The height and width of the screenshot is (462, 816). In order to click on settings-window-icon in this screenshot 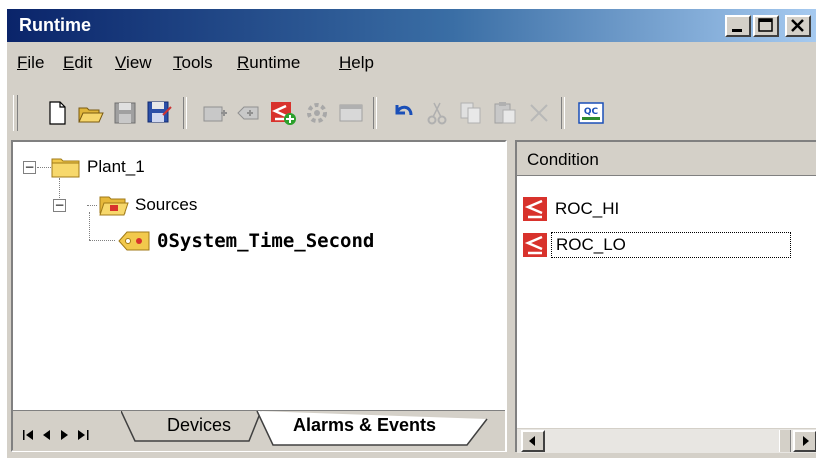, I will do `click(351, 113)`.